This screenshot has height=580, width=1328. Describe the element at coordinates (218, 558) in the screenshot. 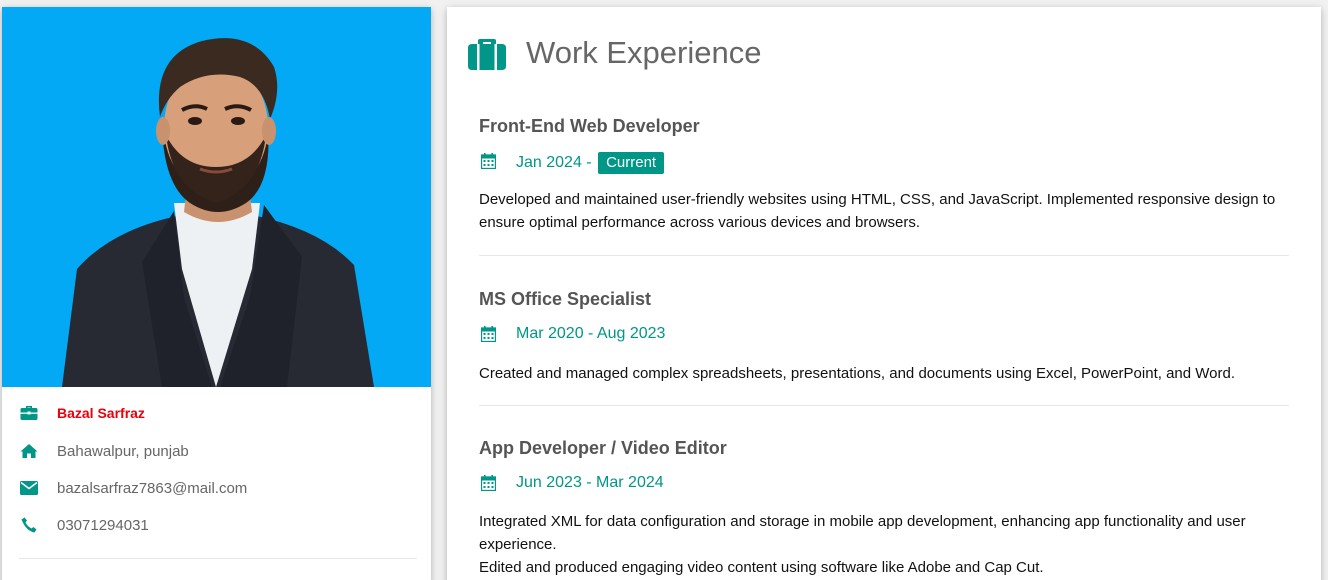

I see `profile-divider` at that location.